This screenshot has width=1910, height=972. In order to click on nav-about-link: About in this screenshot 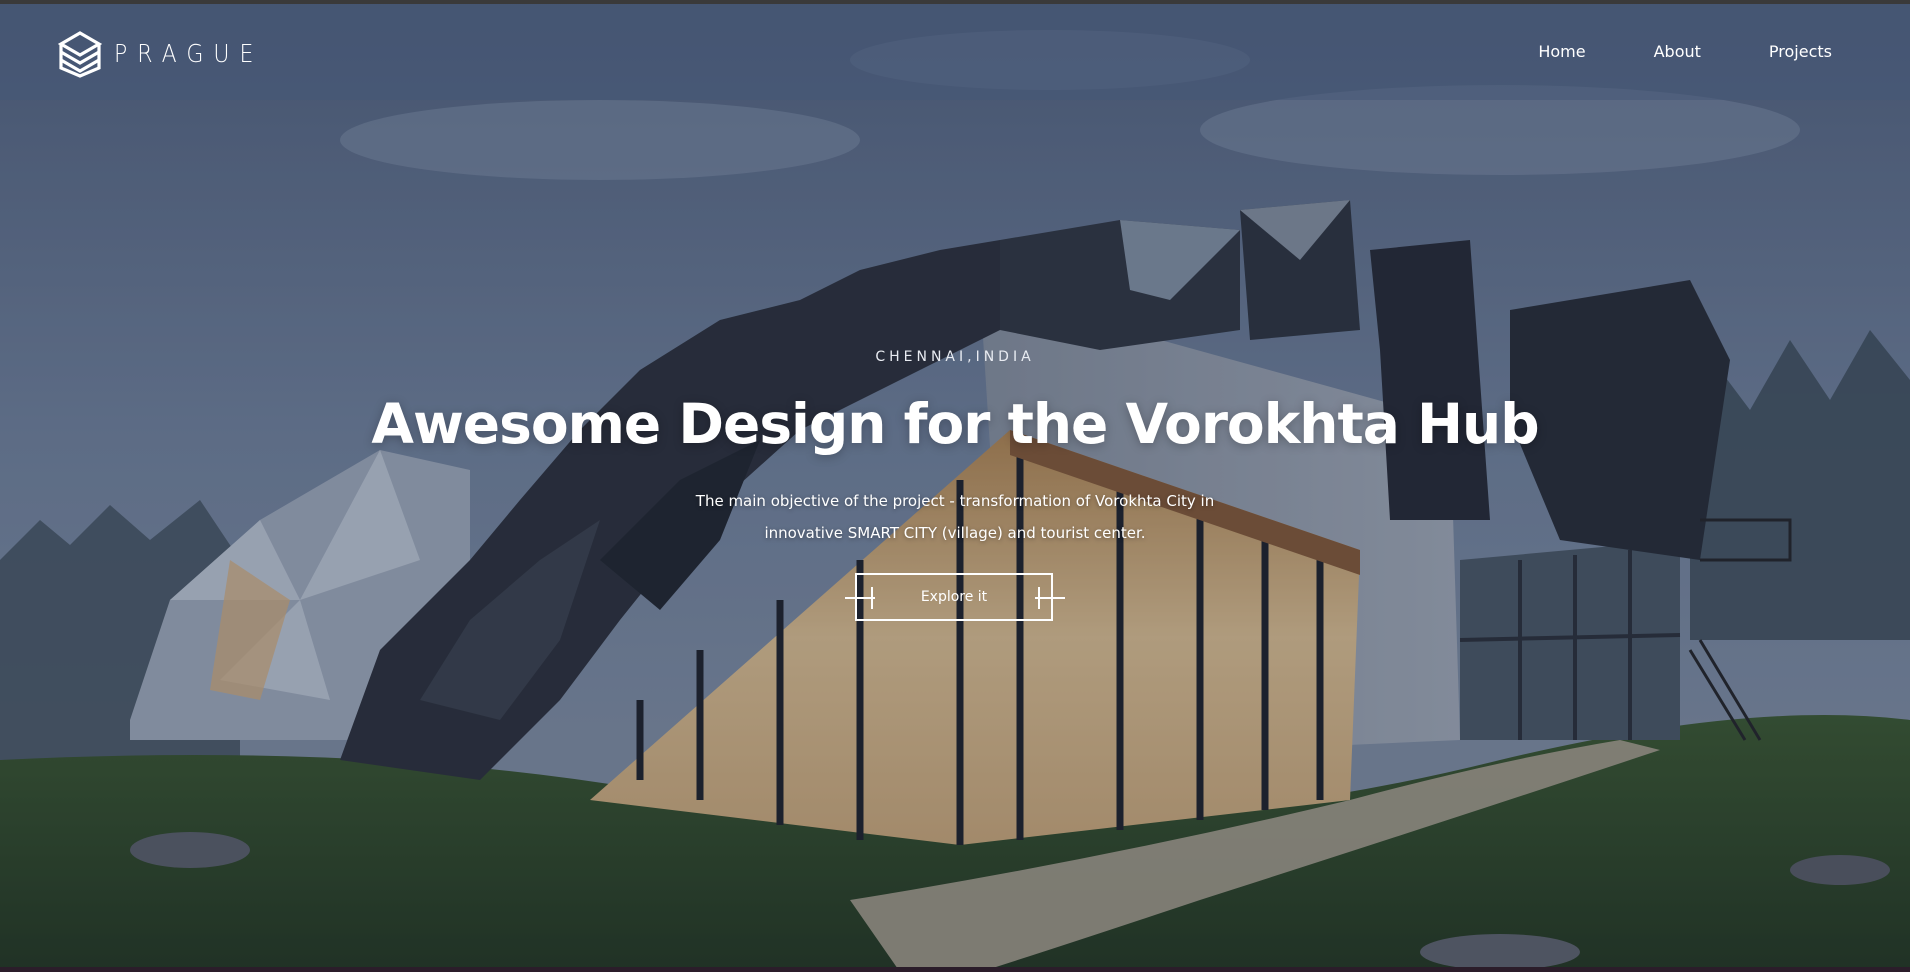, I will do `click(1677, 51)`.